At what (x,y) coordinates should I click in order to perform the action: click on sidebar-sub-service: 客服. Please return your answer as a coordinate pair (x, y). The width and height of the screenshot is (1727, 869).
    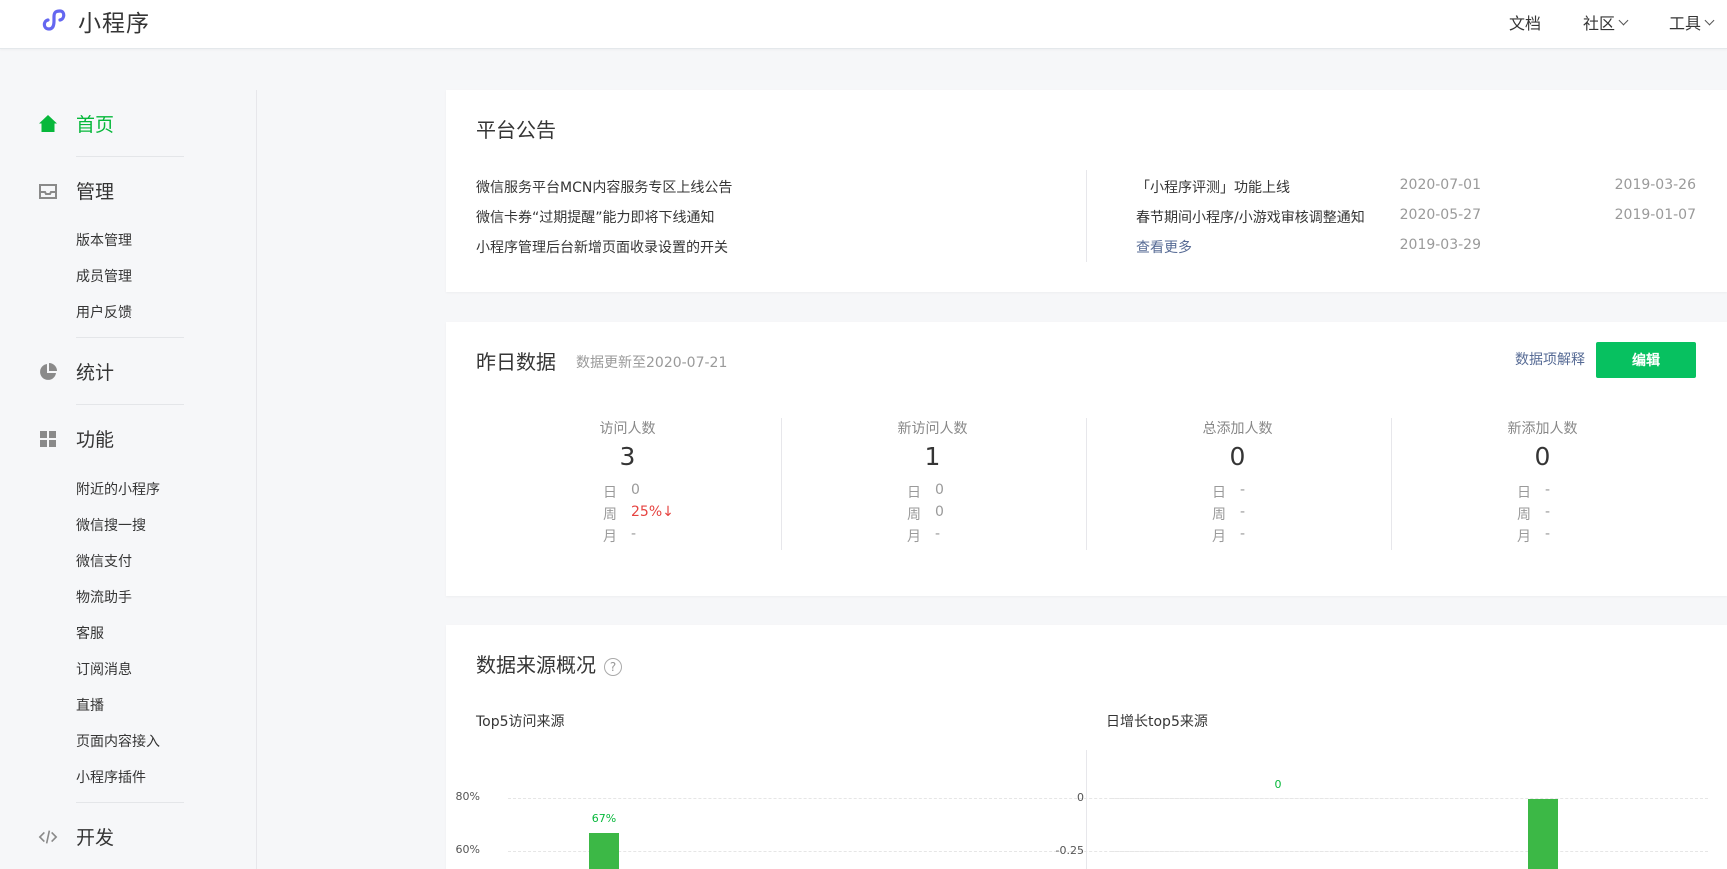
    Looking at the image, I should click on (90, 633).